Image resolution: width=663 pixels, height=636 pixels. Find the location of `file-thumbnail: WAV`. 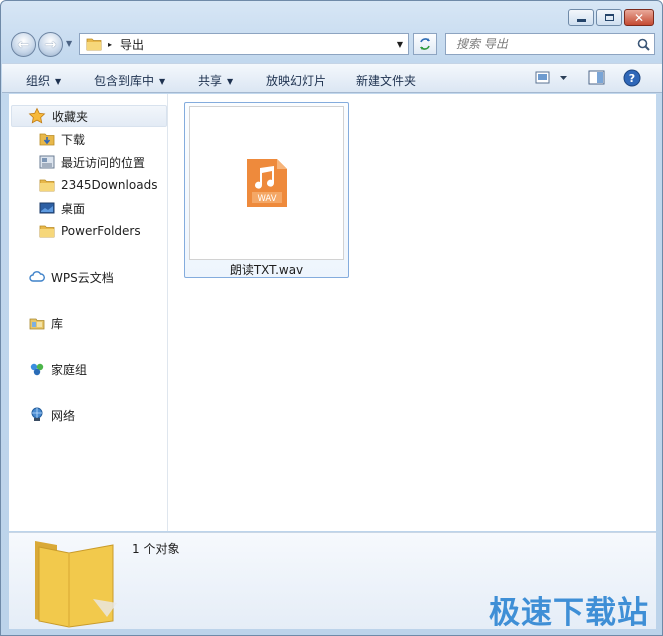

file-thumbnail: WAV is located at coordinates (266, 183).